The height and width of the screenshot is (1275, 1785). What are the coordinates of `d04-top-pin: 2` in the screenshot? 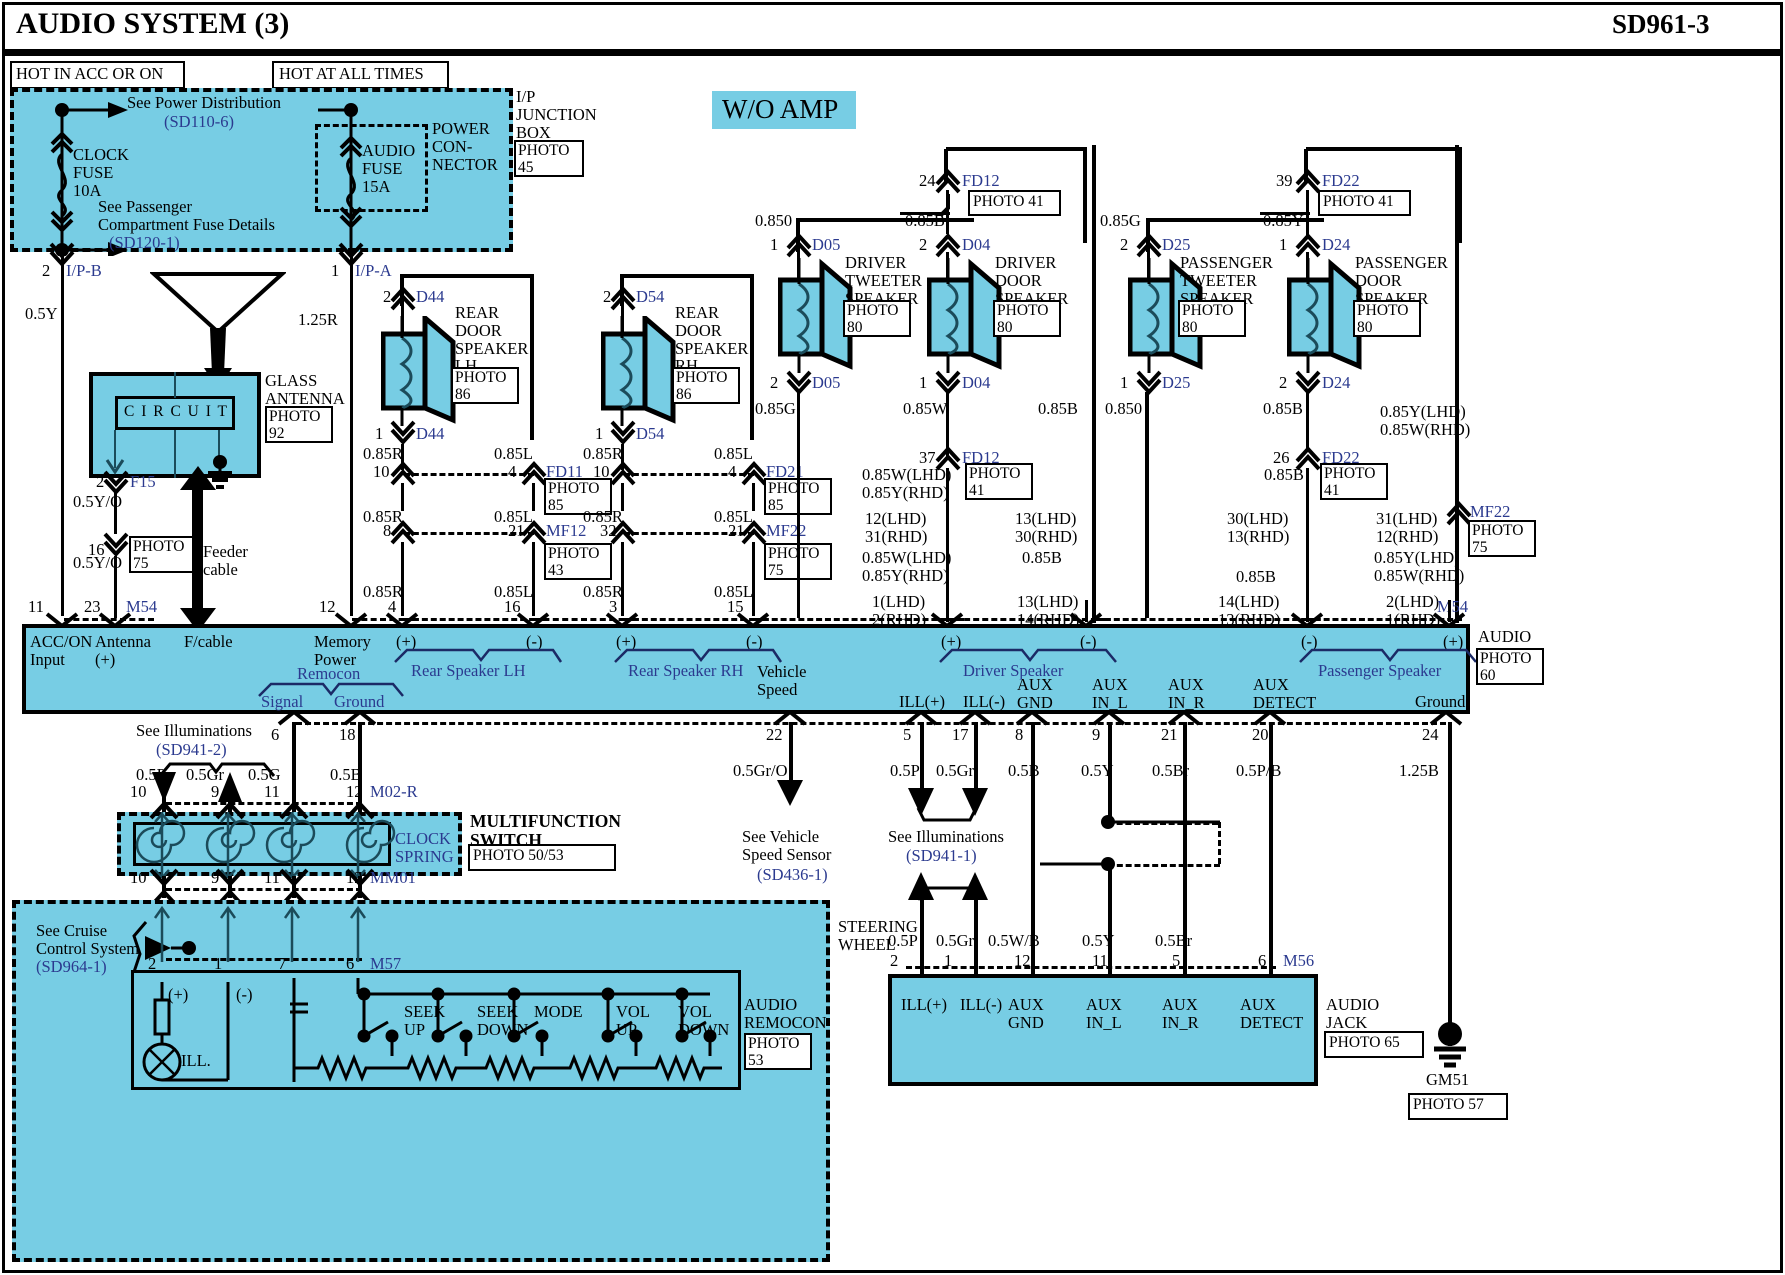 It's located at (923, 244).